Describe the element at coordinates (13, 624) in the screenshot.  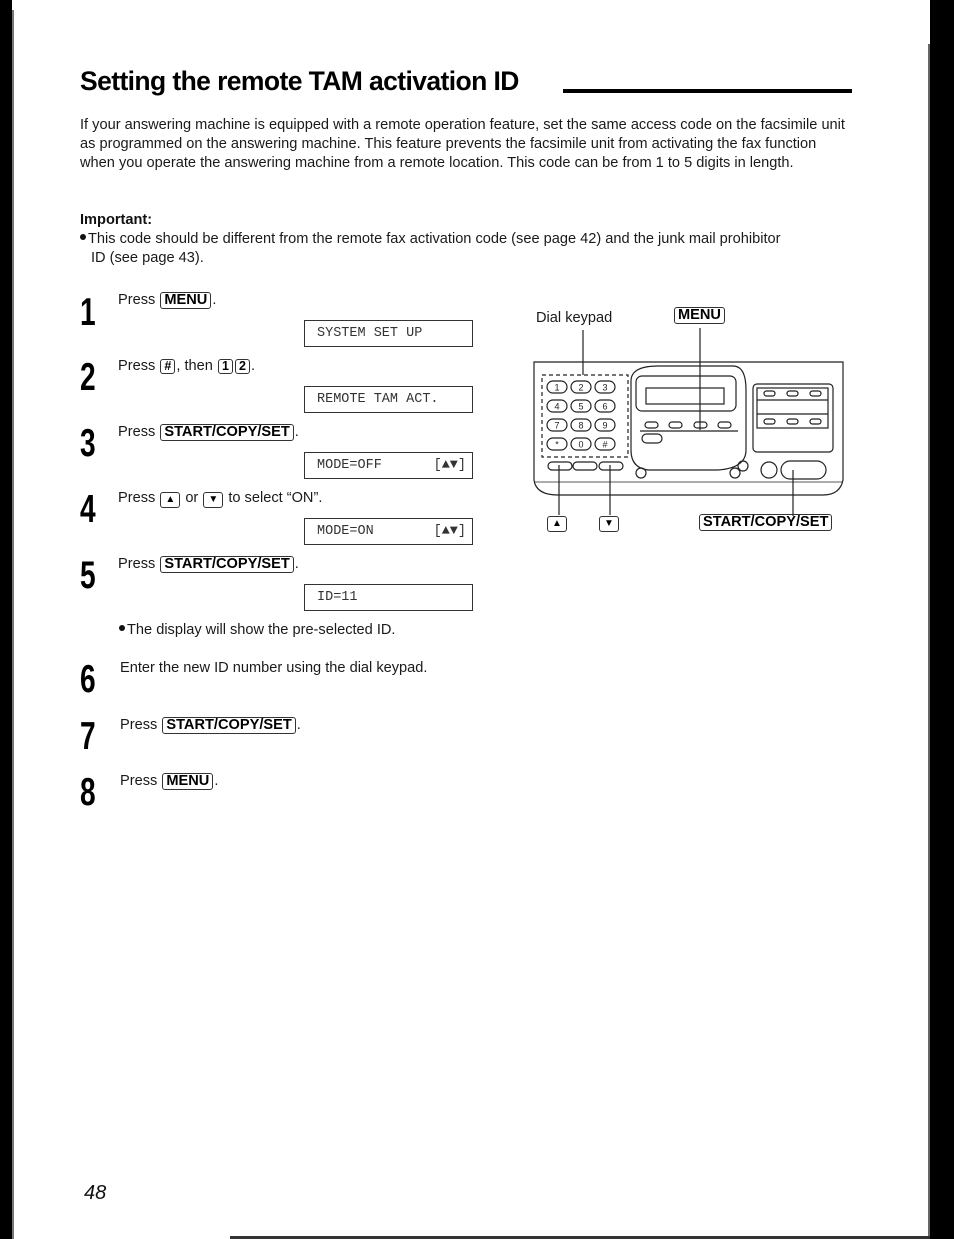
I see `scan-edge-left-shade` at that location.